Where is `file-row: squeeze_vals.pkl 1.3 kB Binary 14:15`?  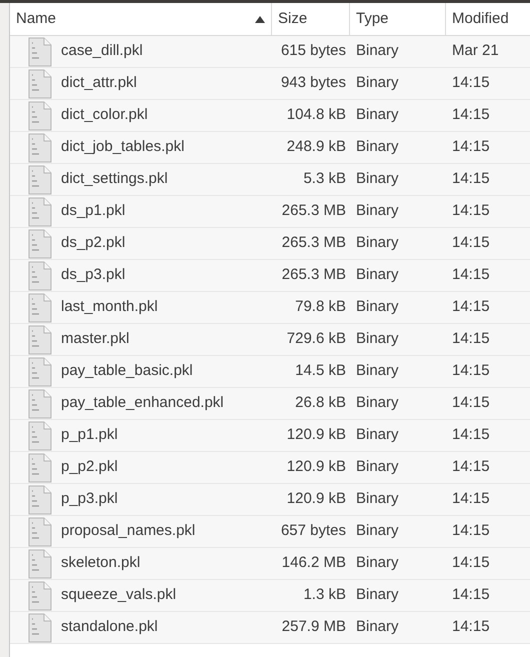
file-row: squeeze_vals.pkl 1.3 kB Binary 14:15 is located at coordinates (270, 596).